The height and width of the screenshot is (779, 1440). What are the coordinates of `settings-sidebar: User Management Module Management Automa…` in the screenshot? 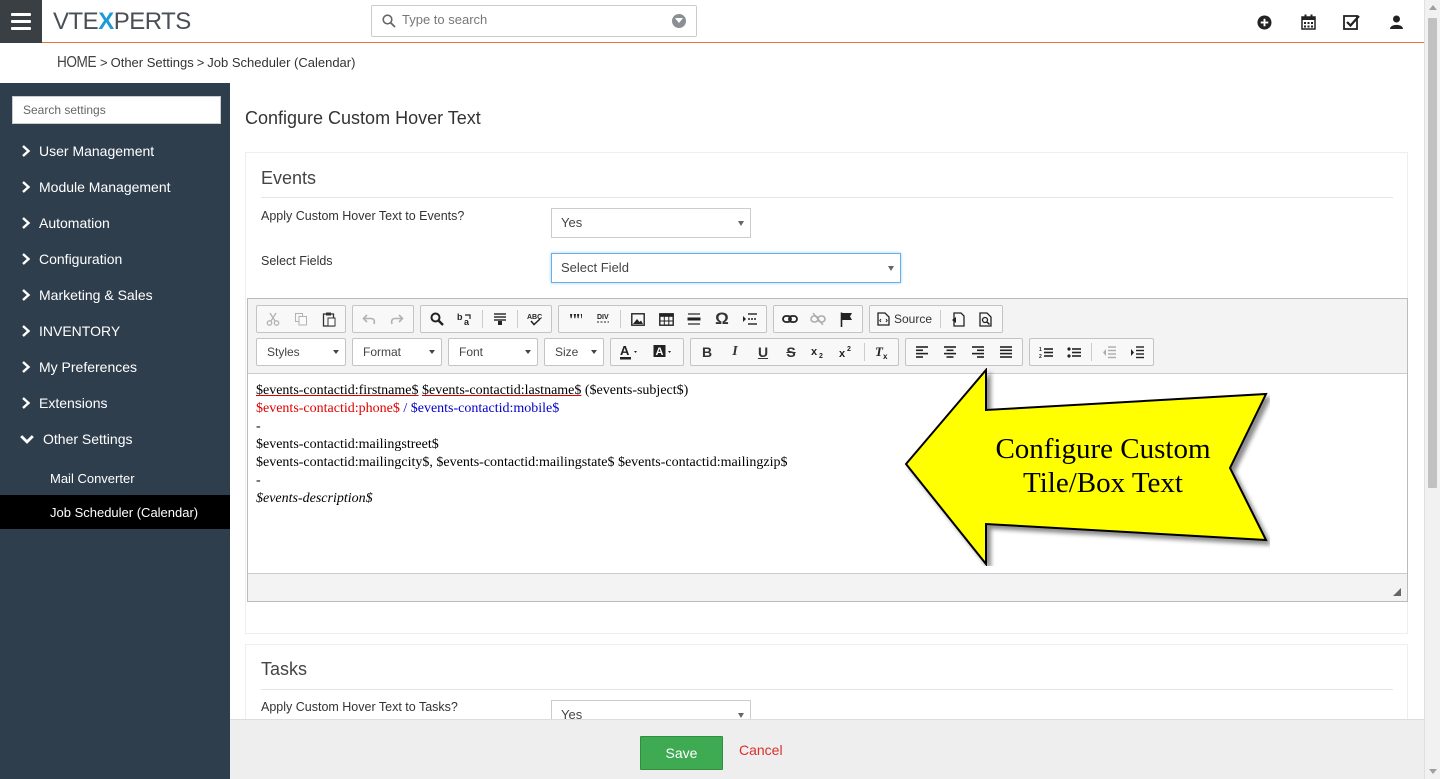 It's located at (115, 431).